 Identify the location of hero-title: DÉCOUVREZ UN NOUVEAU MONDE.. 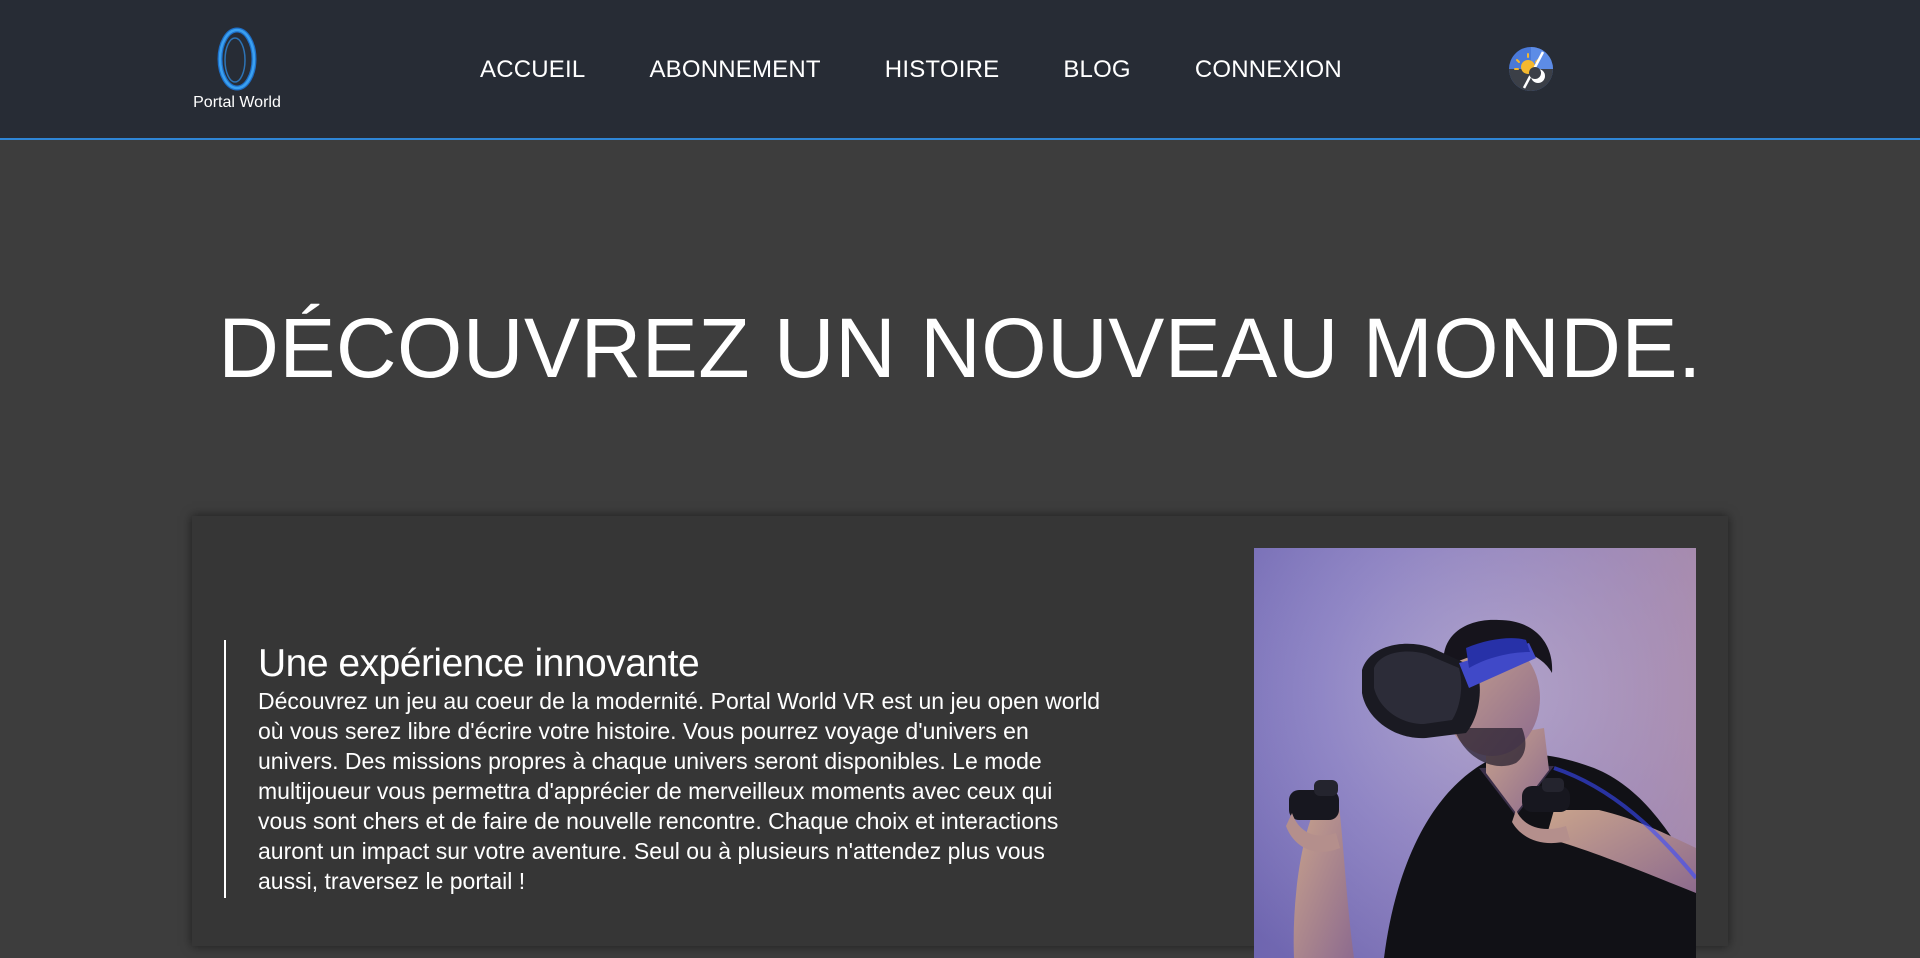
(960, 348).